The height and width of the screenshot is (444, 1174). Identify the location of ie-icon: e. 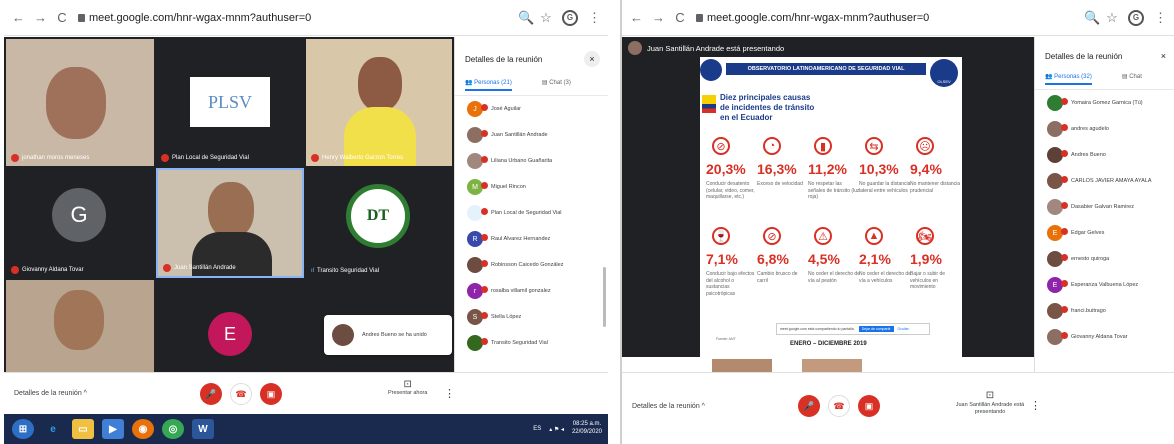
(53, 429).